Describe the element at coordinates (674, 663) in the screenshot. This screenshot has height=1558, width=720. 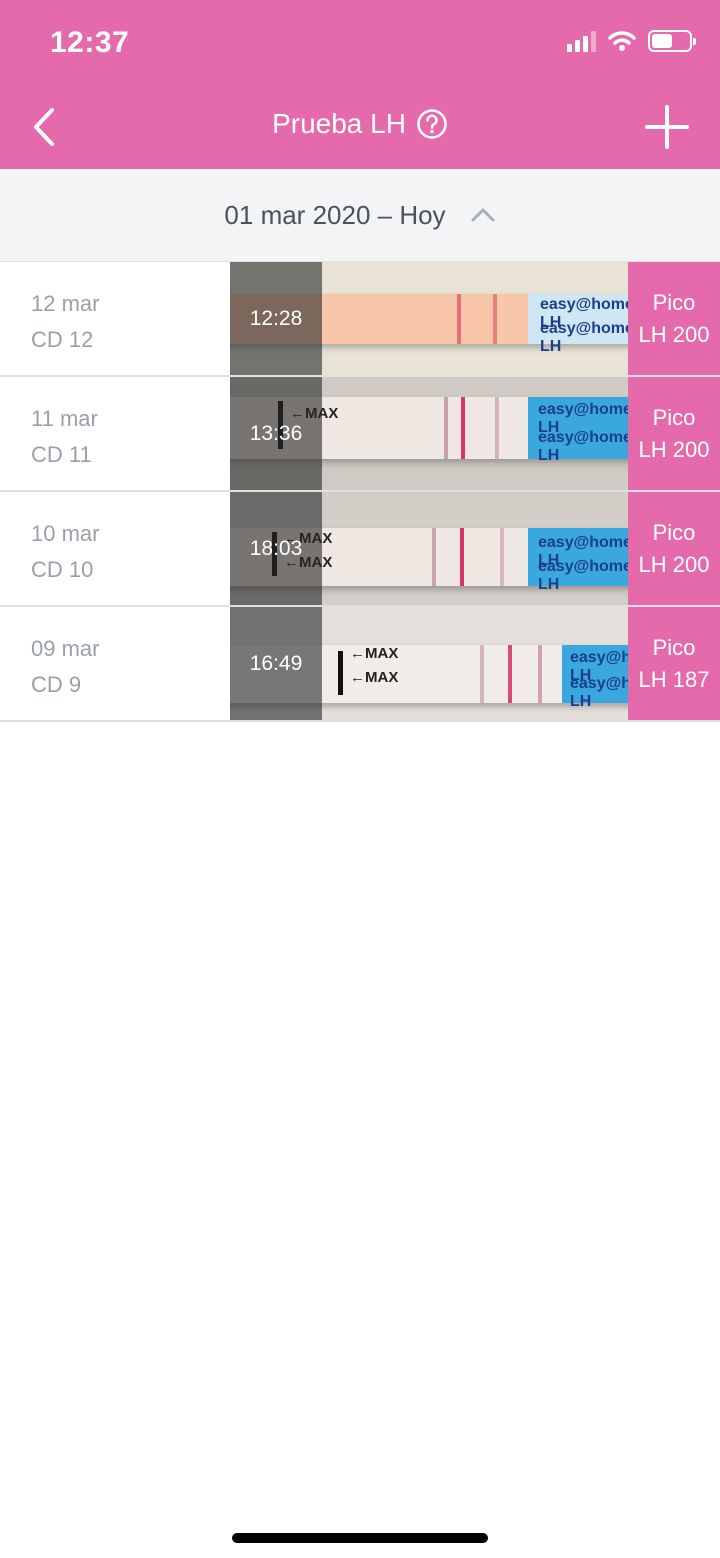
I see `result-badge: Pico LH 187` at that location.